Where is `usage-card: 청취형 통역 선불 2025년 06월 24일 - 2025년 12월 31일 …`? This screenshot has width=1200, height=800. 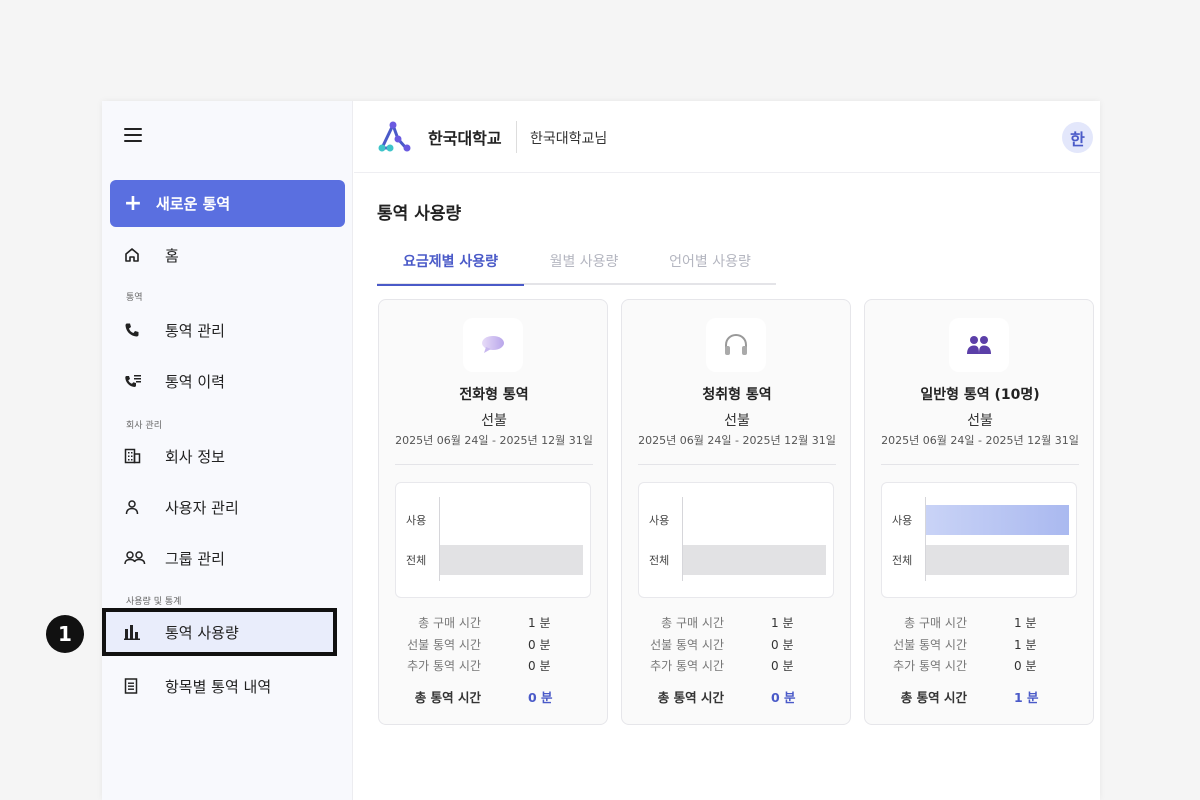
usage-card: 청취형 통역 선불 2025년 06월 24일 - 2025년 12월 31일 … is located at coordinates (736, 512).